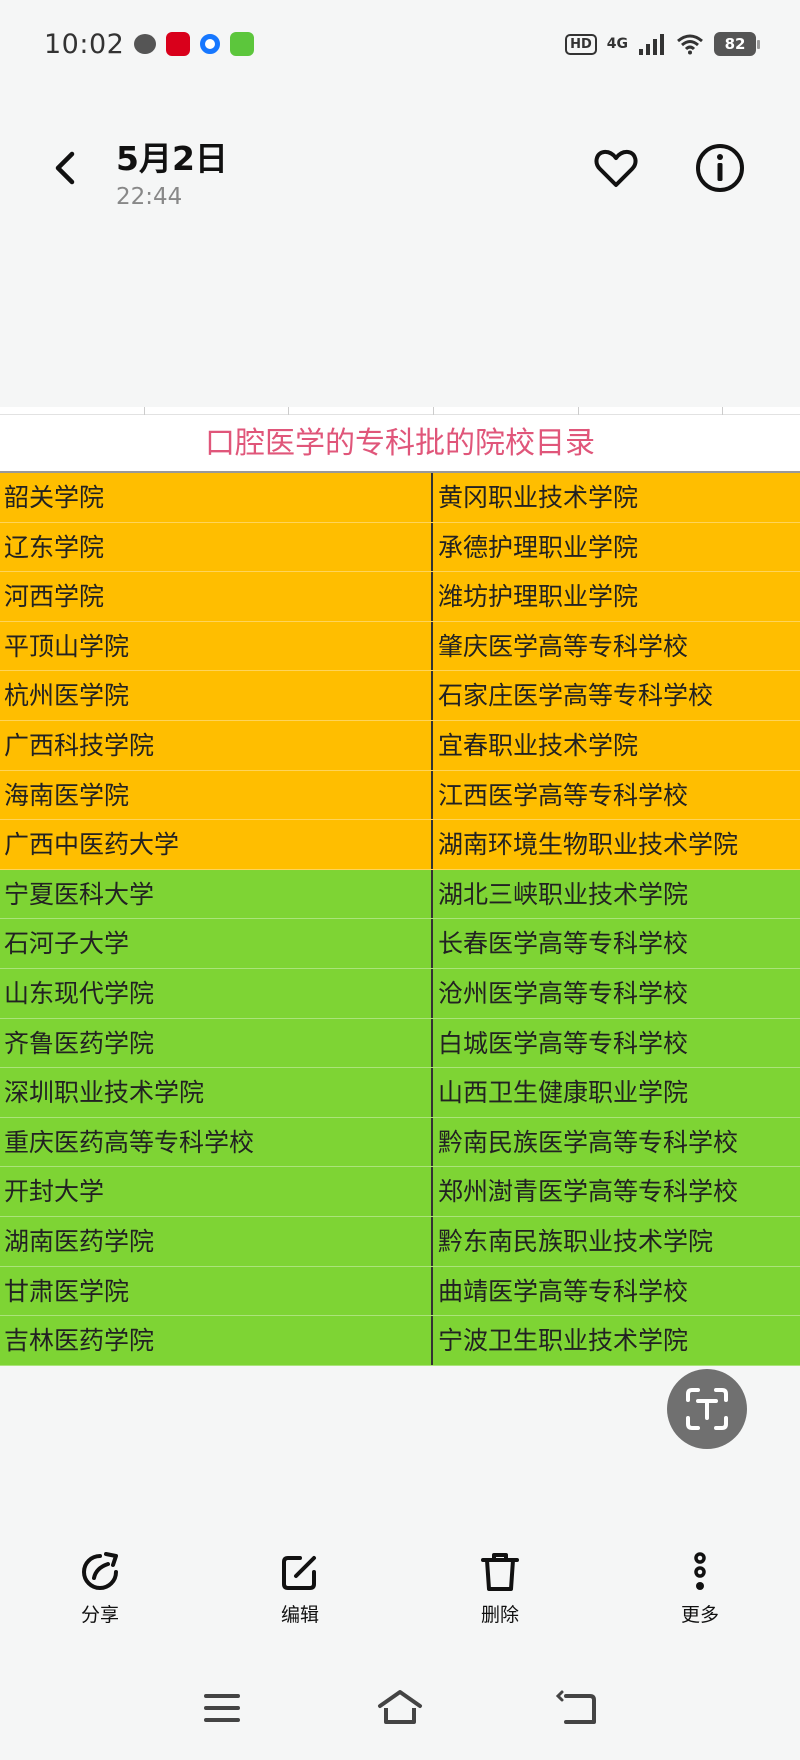 The width and height of the screenshot is (800, 1760). What do you see at coordinates (400, 1708) in the screenshot?
I see `home-icon` at bounding box center [400, 1708].